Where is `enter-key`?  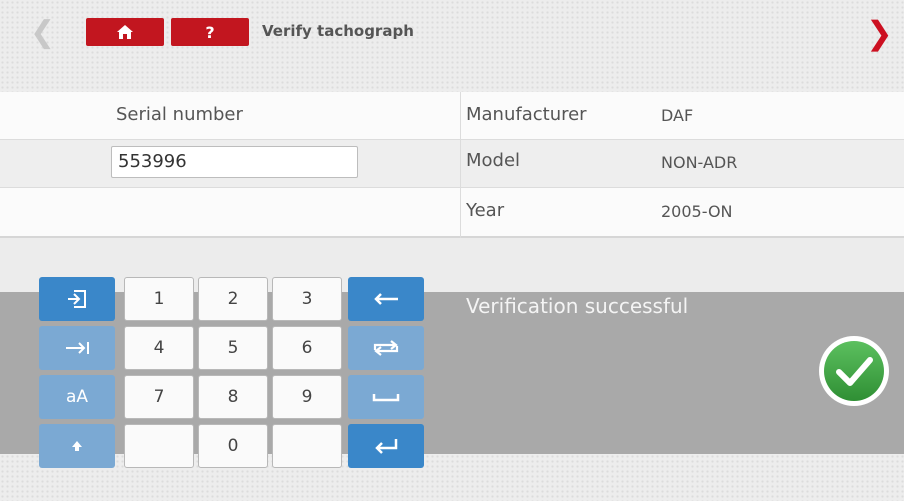 enter-key is located at coordinates (386, 446).